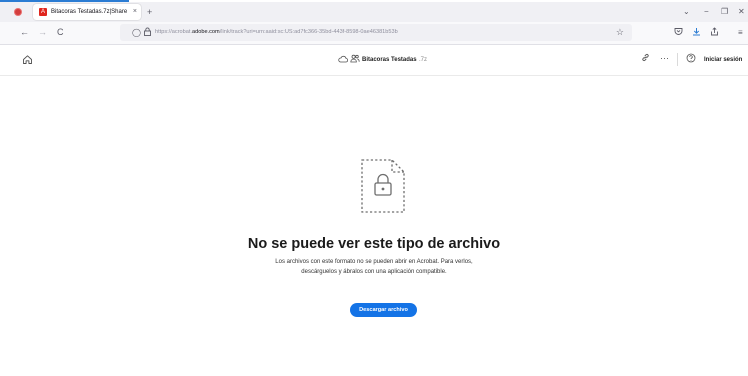  What do you see at coordinates (741, 12) in the screenshot?
I see `close-window-button: ✕` at bounding box center [741, 12].